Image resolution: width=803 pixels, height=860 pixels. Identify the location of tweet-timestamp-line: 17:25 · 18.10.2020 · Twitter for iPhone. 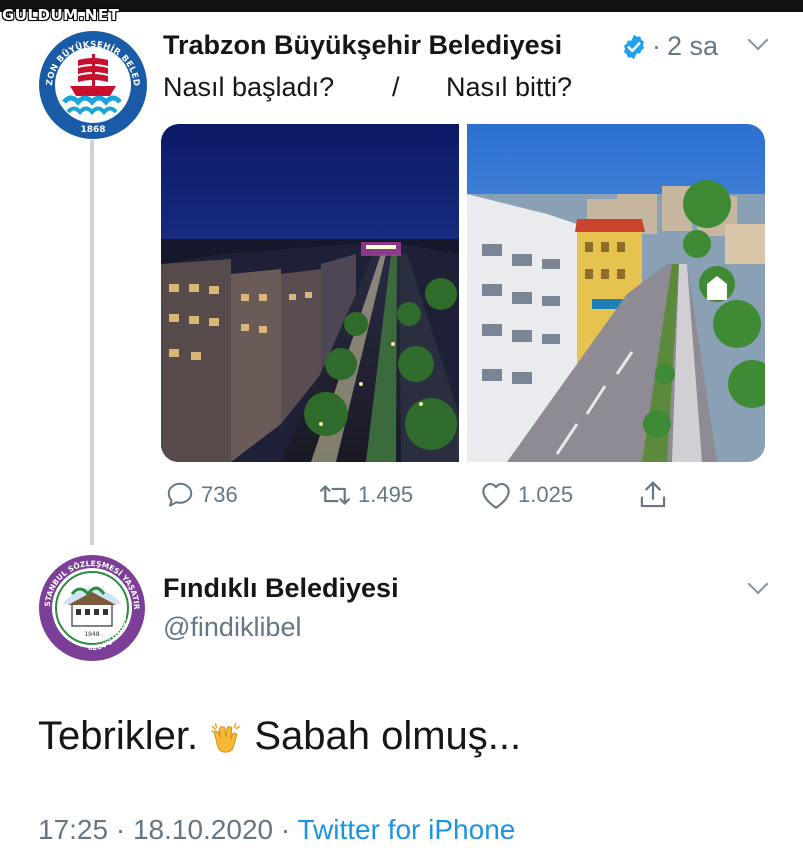
(276, 830).